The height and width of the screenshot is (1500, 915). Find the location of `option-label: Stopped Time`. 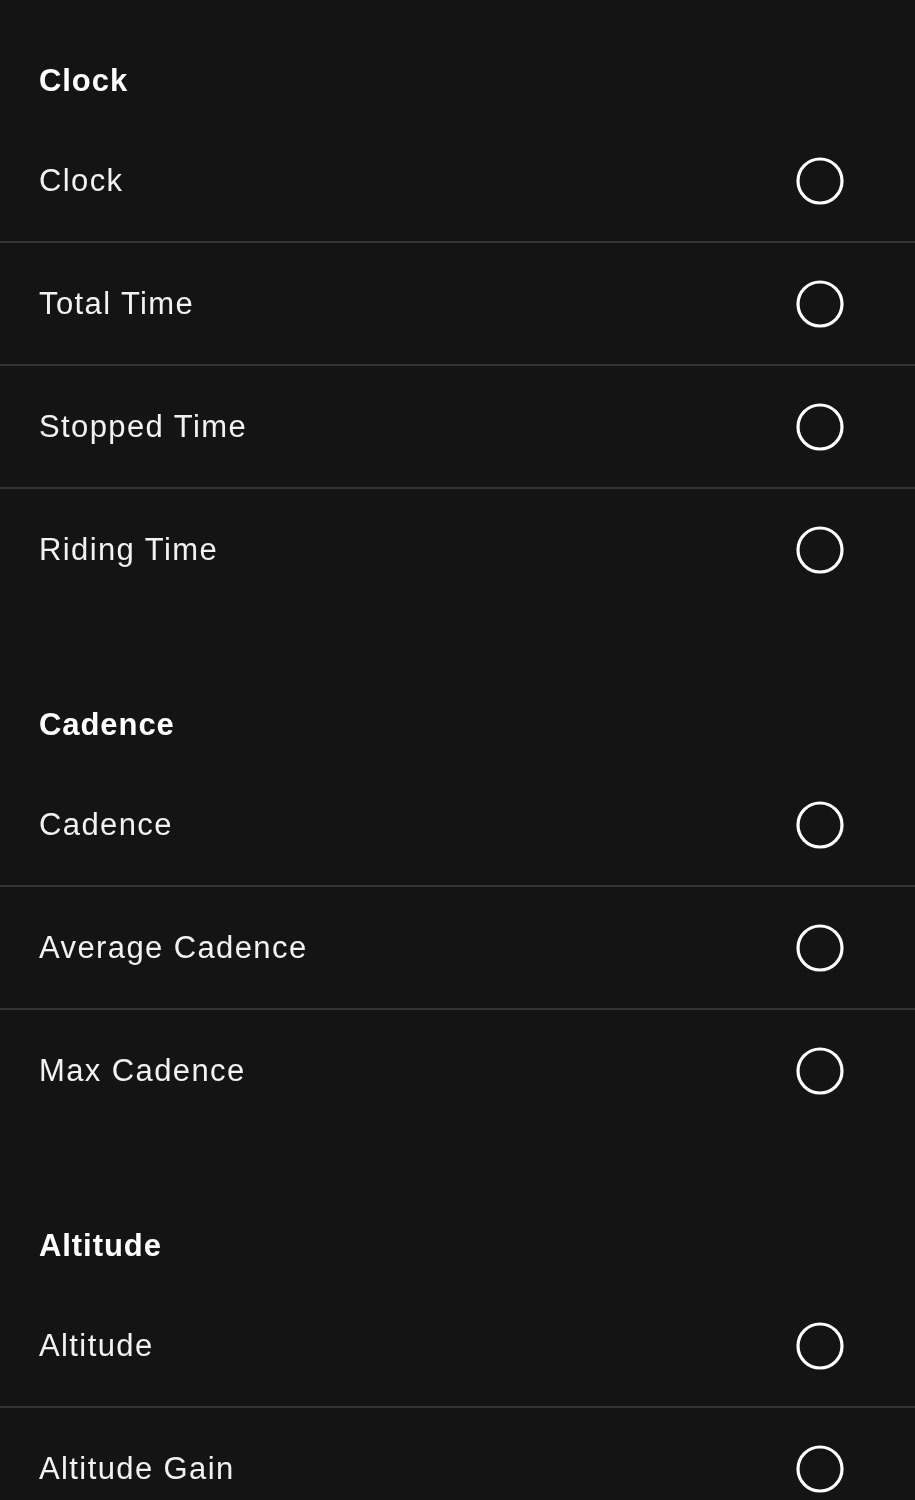

option-label: Stopped Time is located at coordinates (143, 426).